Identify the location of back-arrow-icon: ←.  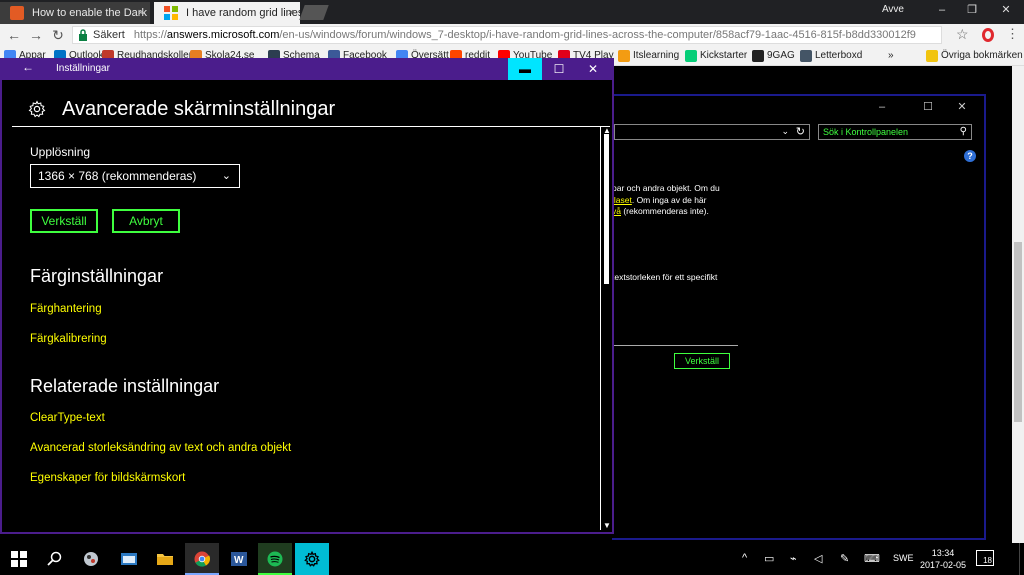
(28, 67).